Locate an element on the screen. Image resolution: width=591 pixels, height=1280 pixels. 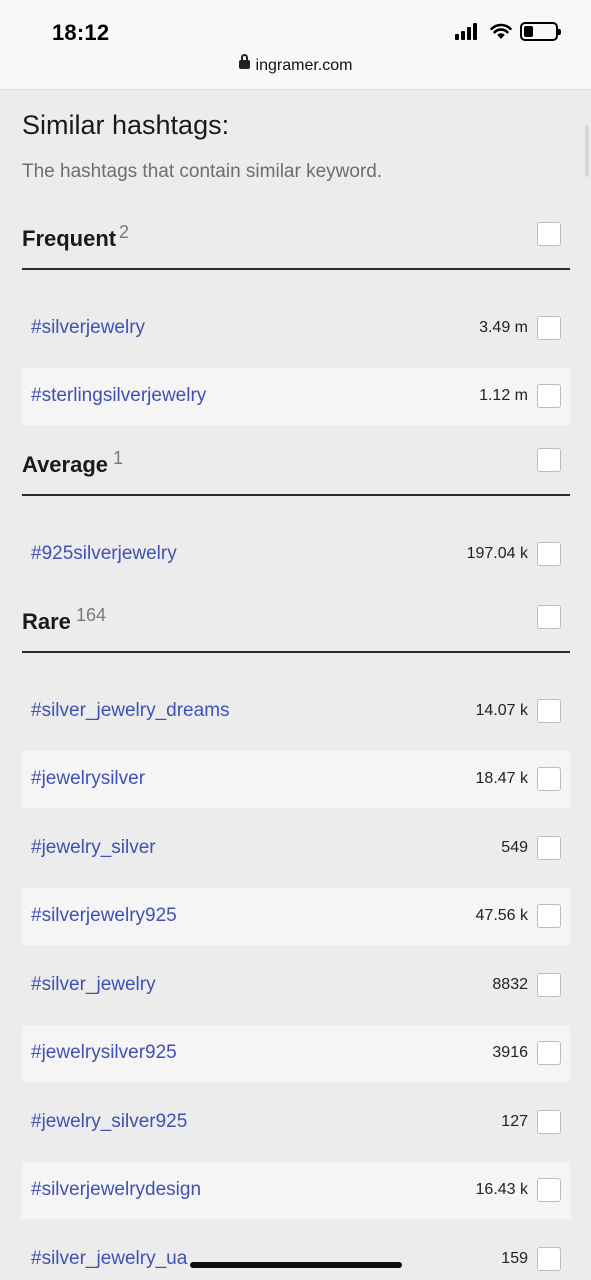
post-count: 197.04 k is located at coordinates (497, 553).